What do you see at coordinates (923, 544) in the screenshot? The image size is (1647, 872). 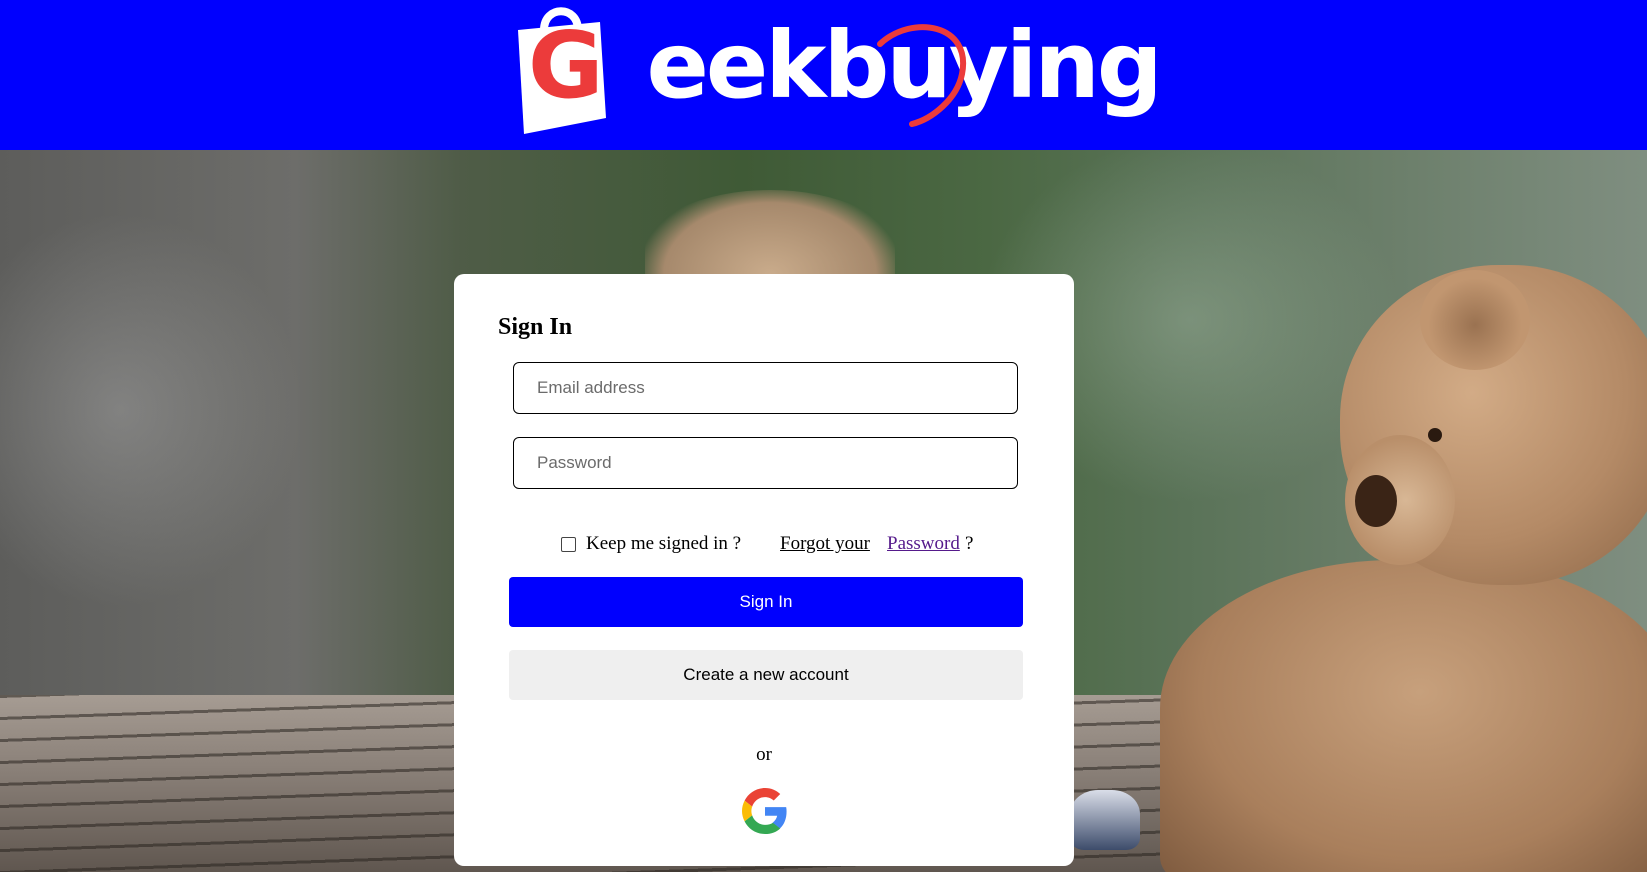 I see `forgot-password-link: Password` at bounding box center [923, 544].